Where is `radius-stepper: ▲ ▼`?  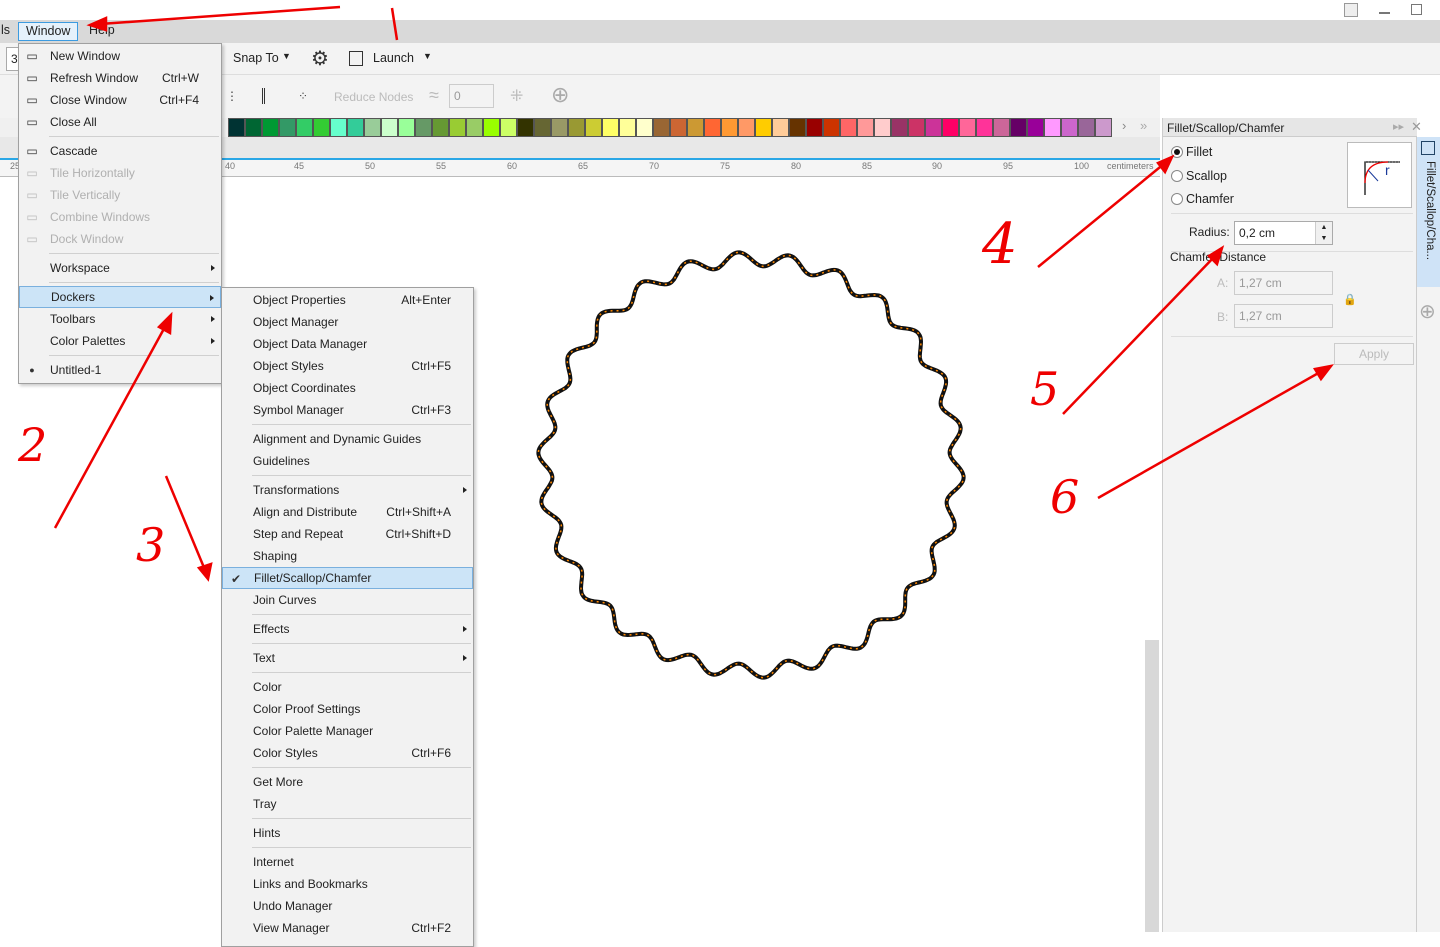
radius-stepper: ▲ ▼ is located at coordinates (1323, 233).